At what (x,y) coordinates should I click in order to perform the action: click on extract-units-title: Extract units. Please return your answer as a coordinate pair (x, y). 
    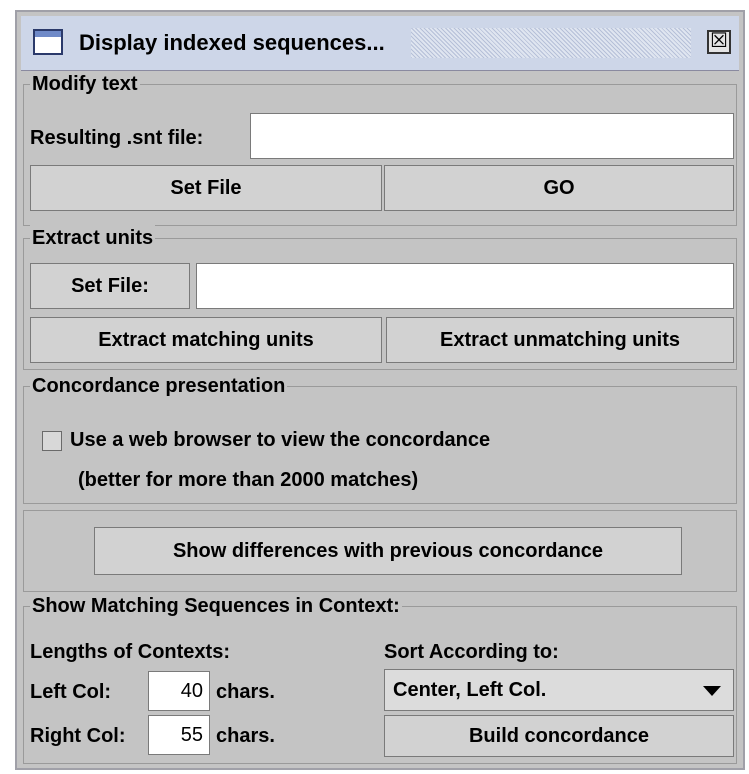
    Looking at the image, I should click on (93, 238).